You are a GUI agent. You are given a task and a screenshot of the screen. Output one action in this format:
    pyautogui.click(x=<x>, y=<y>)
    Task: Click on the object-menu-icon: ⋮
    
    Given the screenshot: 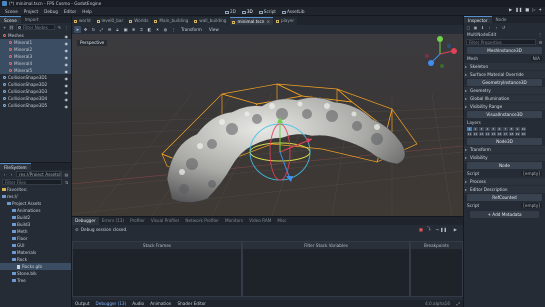 What is the action you would take?
    pyautogui.click(x=540, y=34)
    